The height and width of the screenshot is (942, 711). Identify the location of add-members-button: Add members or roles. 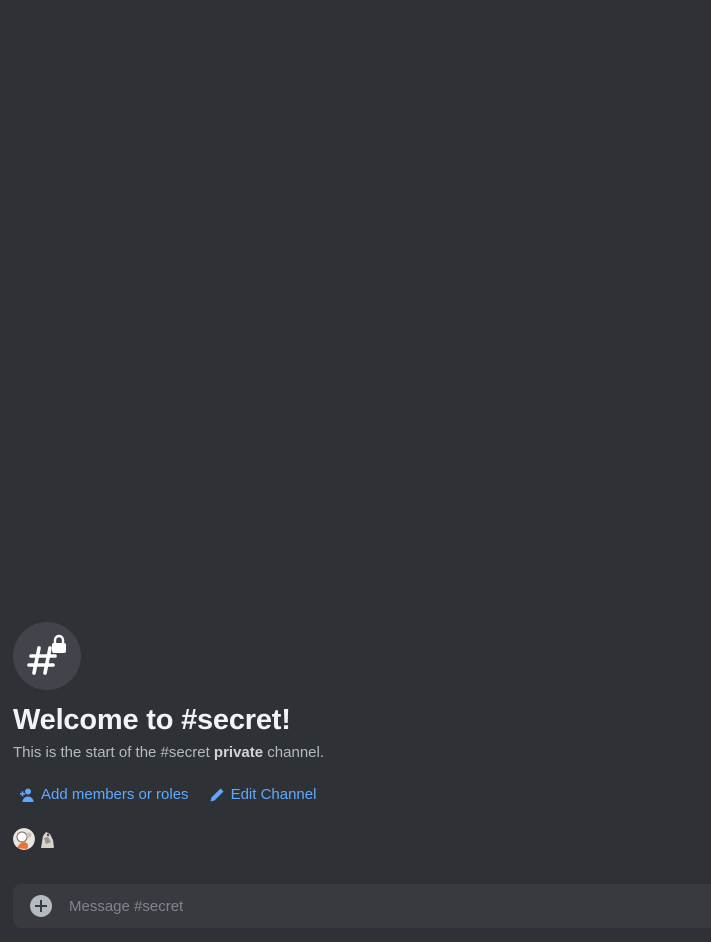
(104, 795).